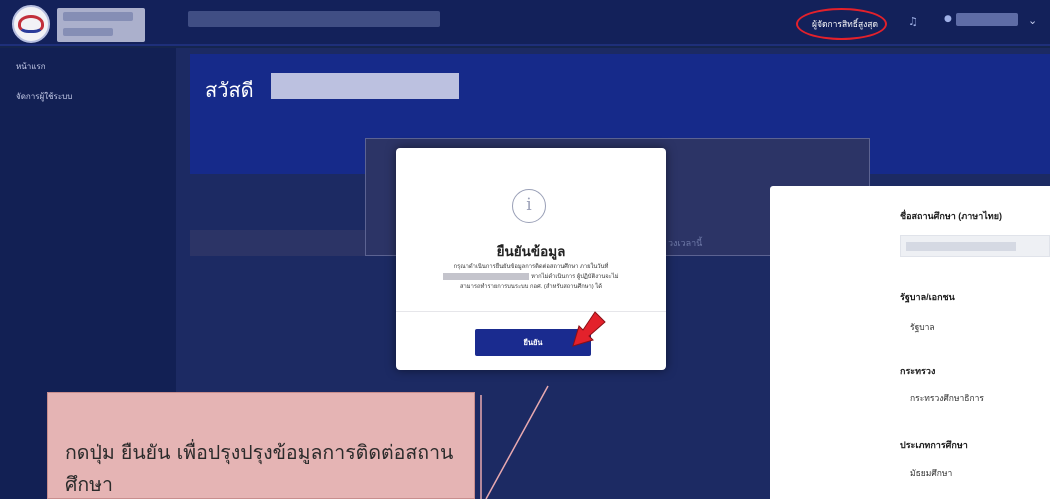 The image size is (1050, 499). What do you see at coordinates (277, 243) in the screenshot?
I see `background-card-left` at bounding box center [277, 243].